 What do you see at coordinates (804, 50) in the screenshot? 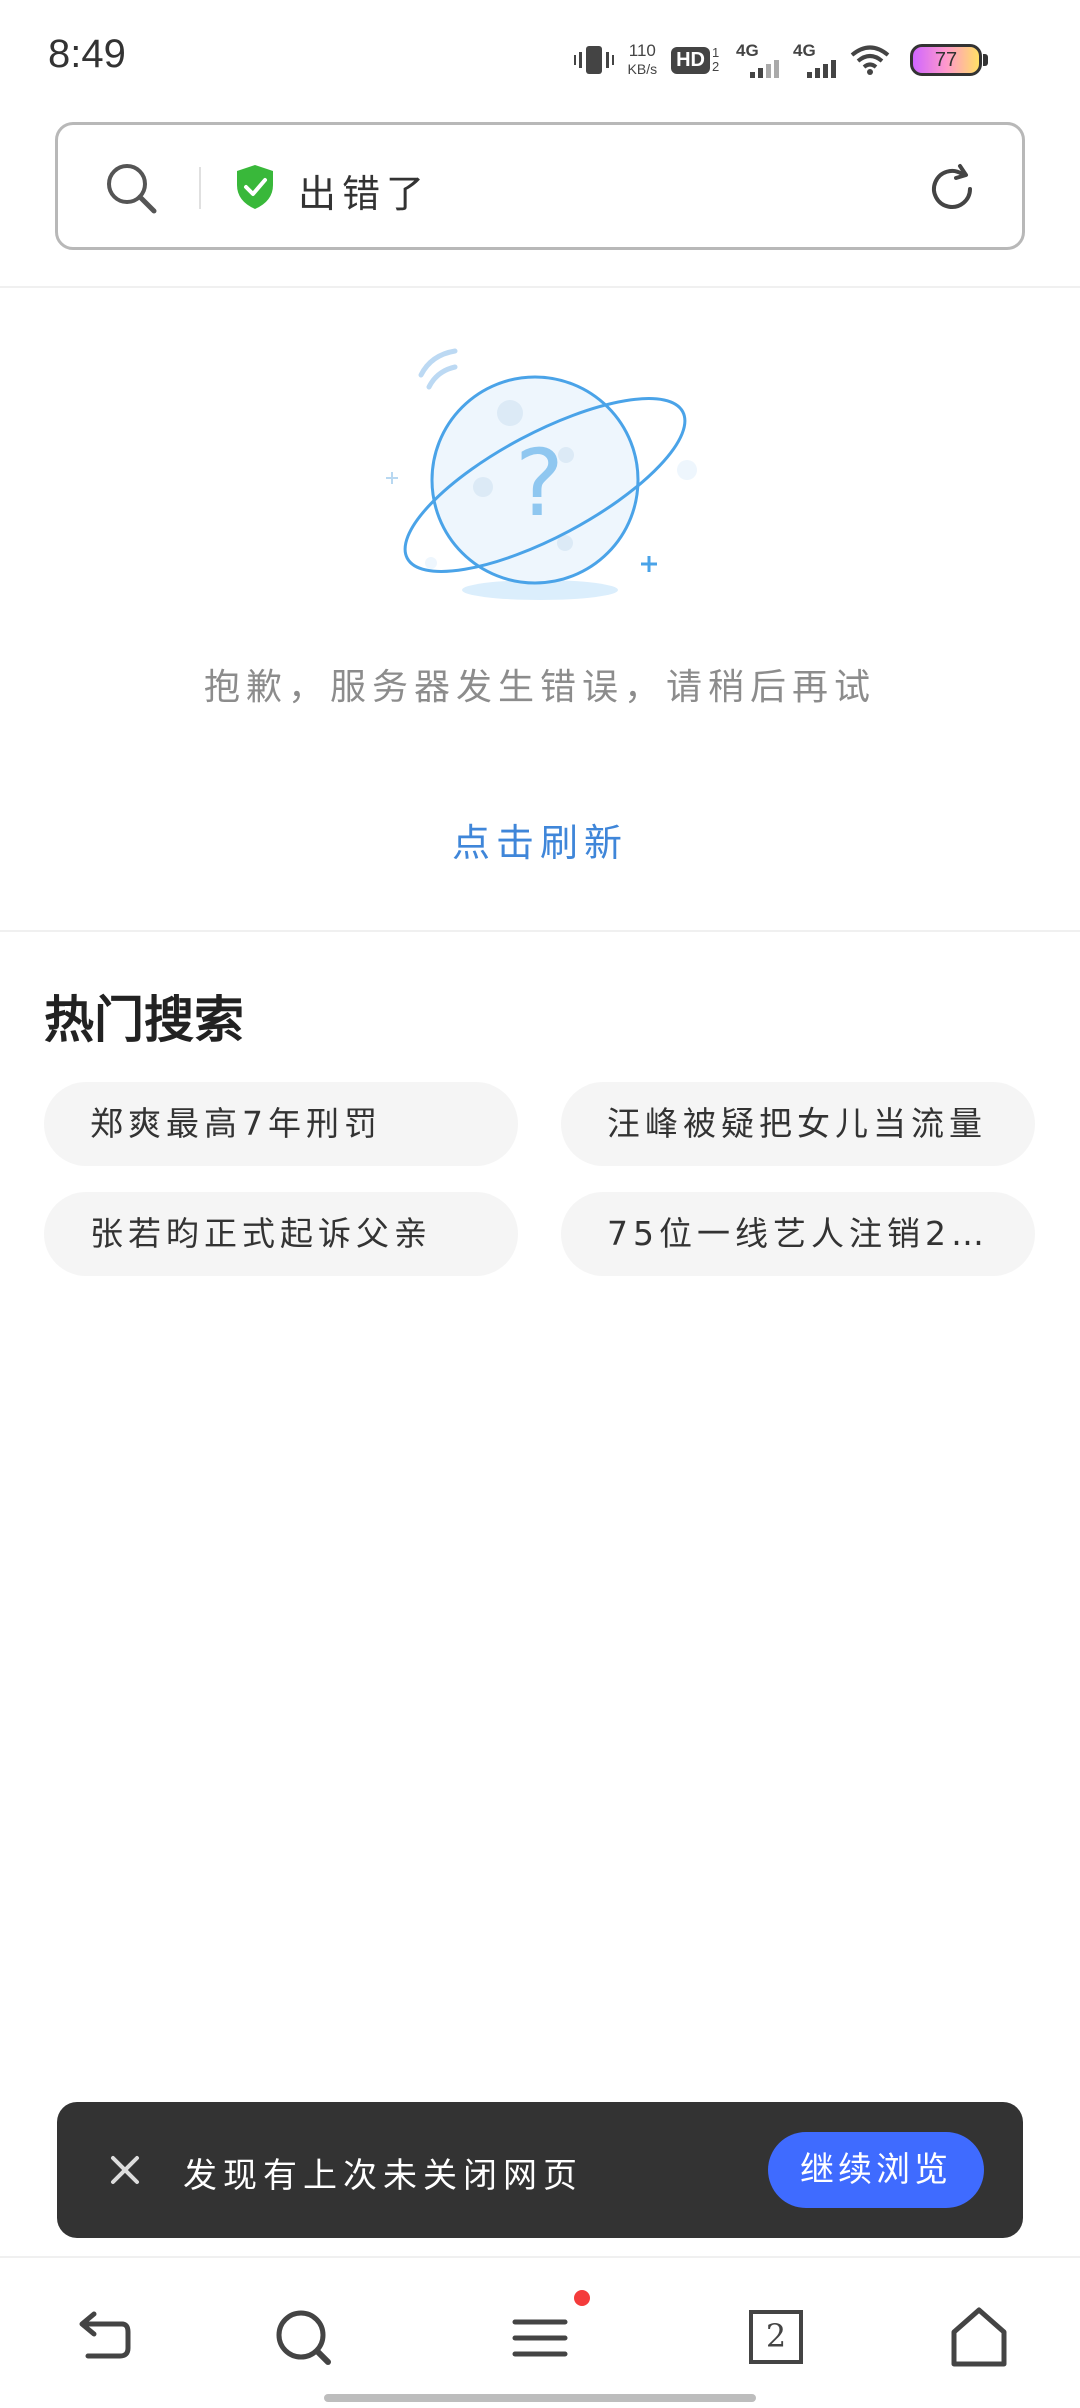
I see `sim2-label: 4G` at bounding box center [804, 50].